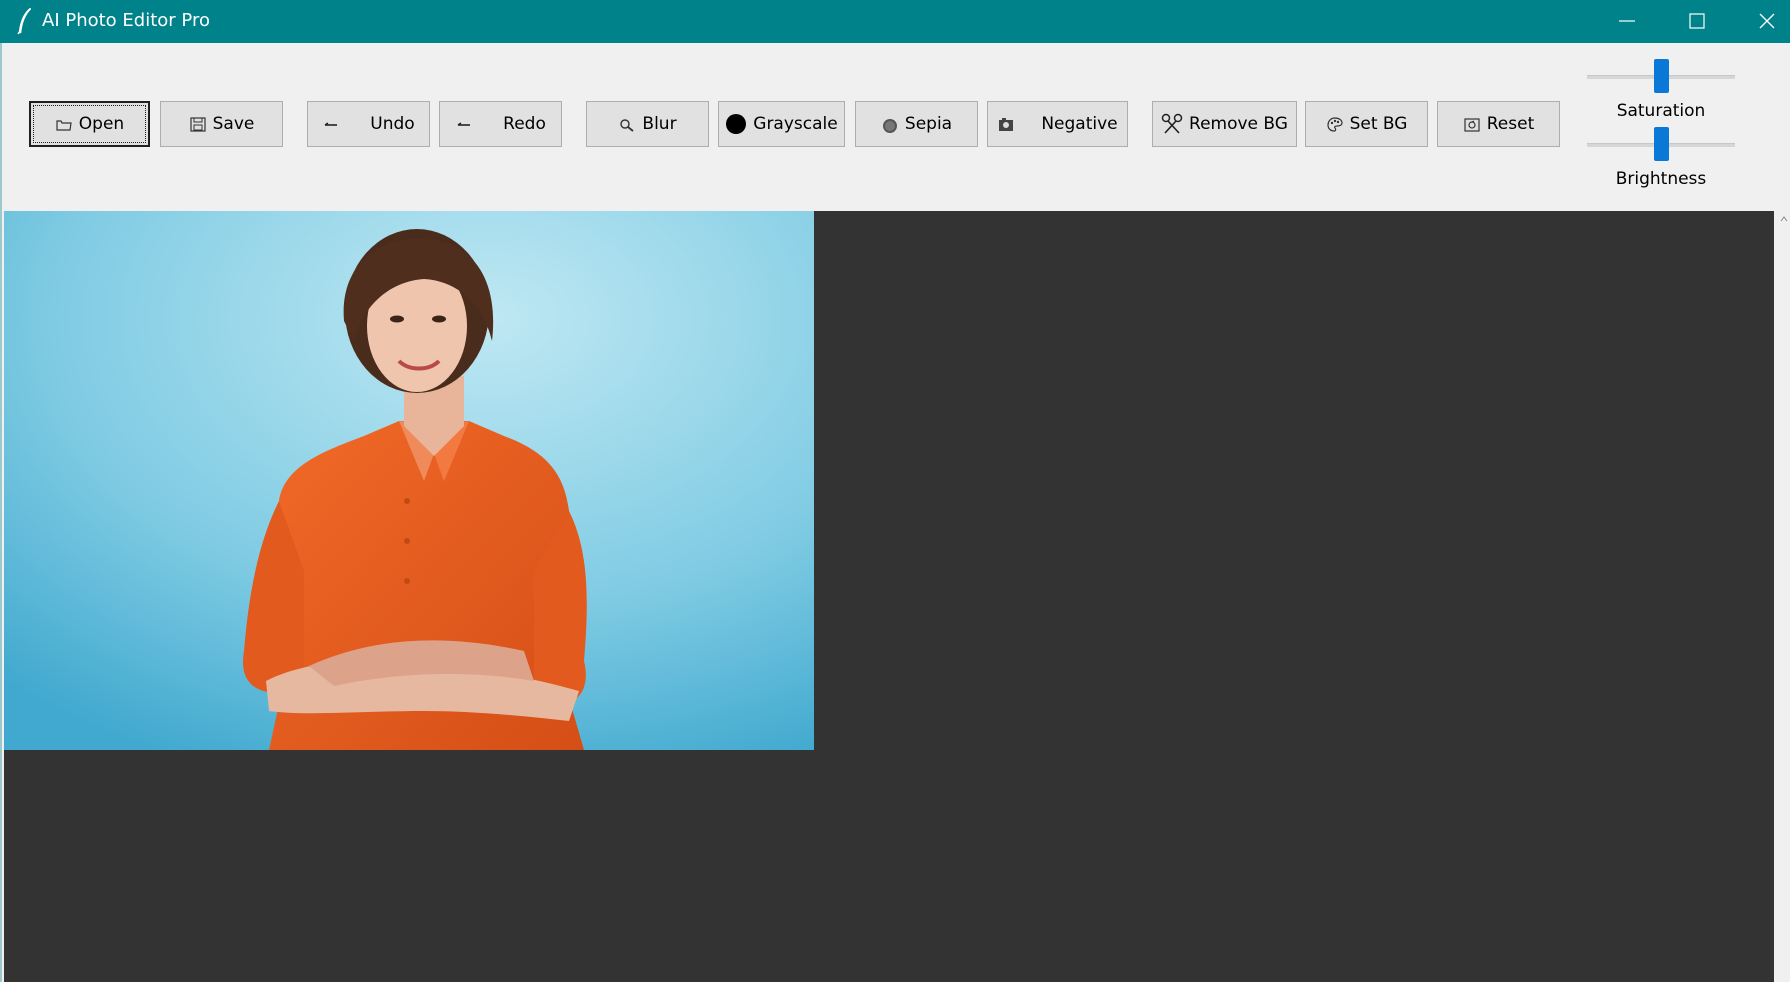 This screenshot has width=1790, height=982. Describe the element at coordinates (889, 126) in the screenshot. I see `sepia-circle-icon` at that location.